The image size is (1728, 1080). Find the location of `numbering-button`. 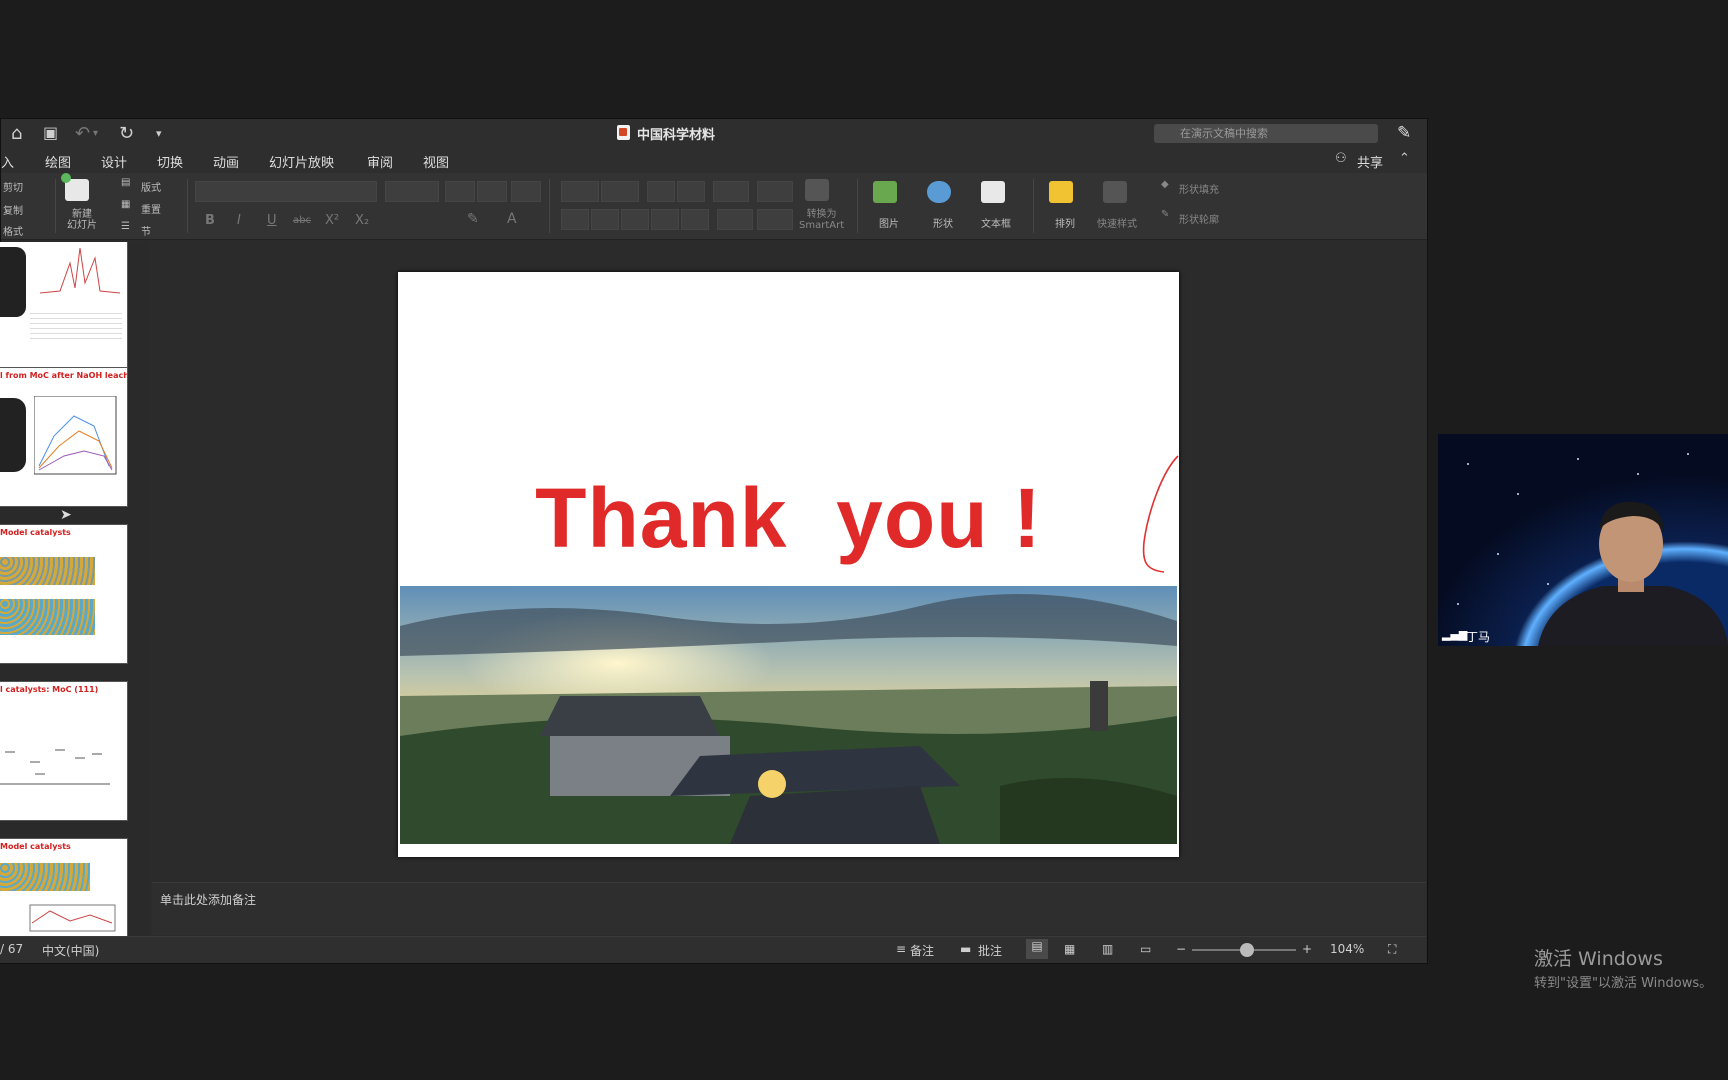

numbering-button is located at coordinates (620, 191).